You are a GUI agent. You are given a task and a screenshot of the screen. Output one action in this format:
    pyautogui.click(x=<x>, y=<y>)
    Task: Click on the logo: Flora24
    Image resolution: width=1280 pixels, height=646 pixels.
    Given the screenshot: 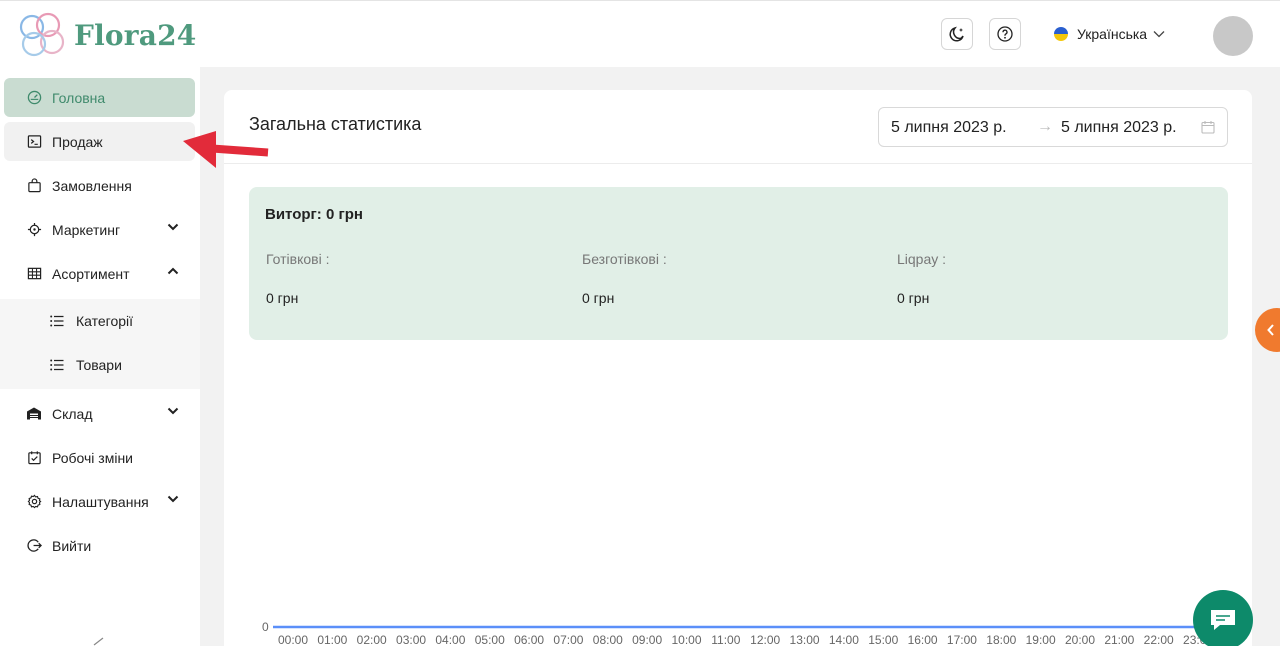 What is the action you would take?
    pyautogui.click(x=105, y=35)
    